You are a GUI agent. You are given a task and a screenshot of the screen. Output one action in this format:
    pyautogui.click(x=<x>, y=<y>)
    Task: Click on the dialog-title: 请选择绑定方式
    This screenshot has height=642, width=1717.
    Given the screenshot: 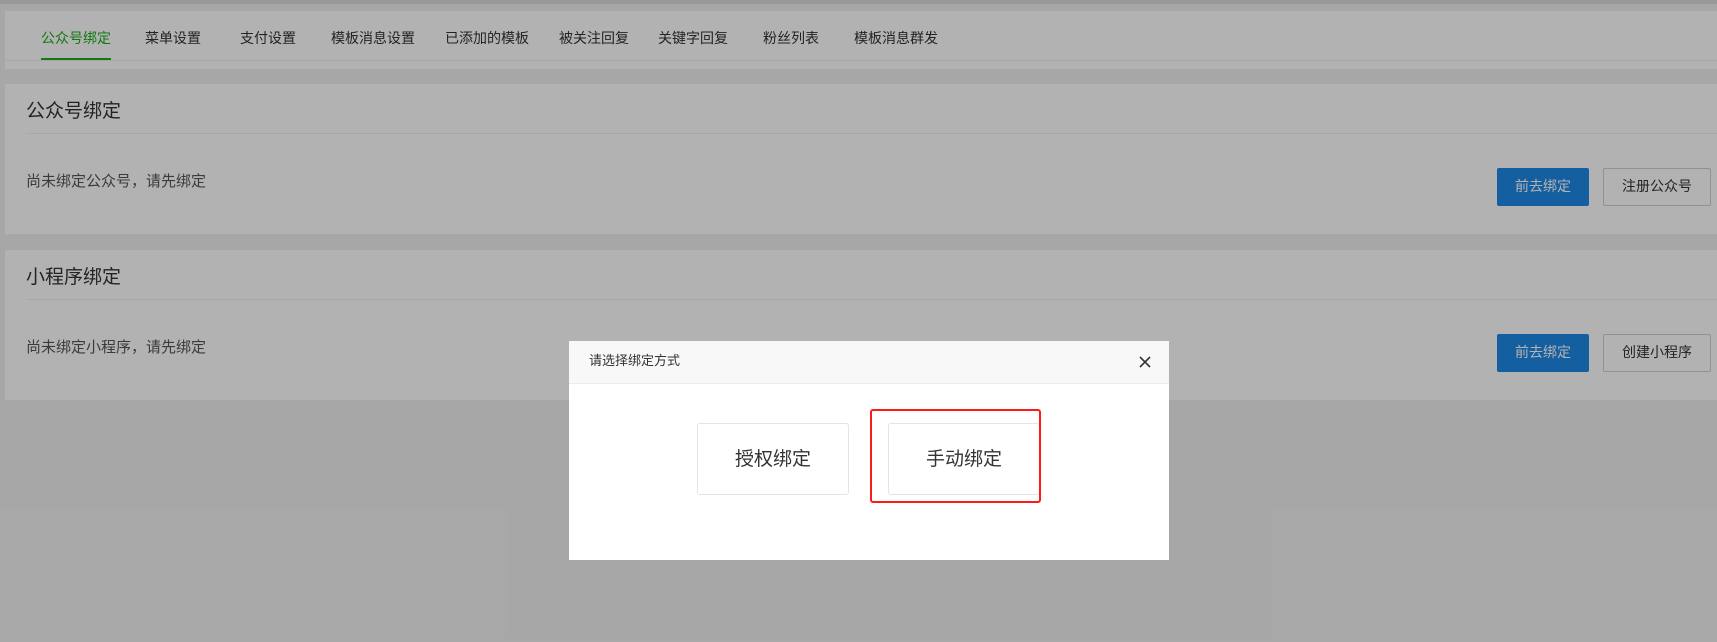 What is the action you would take?
    pyautogui.click(x=635, y=361)
    